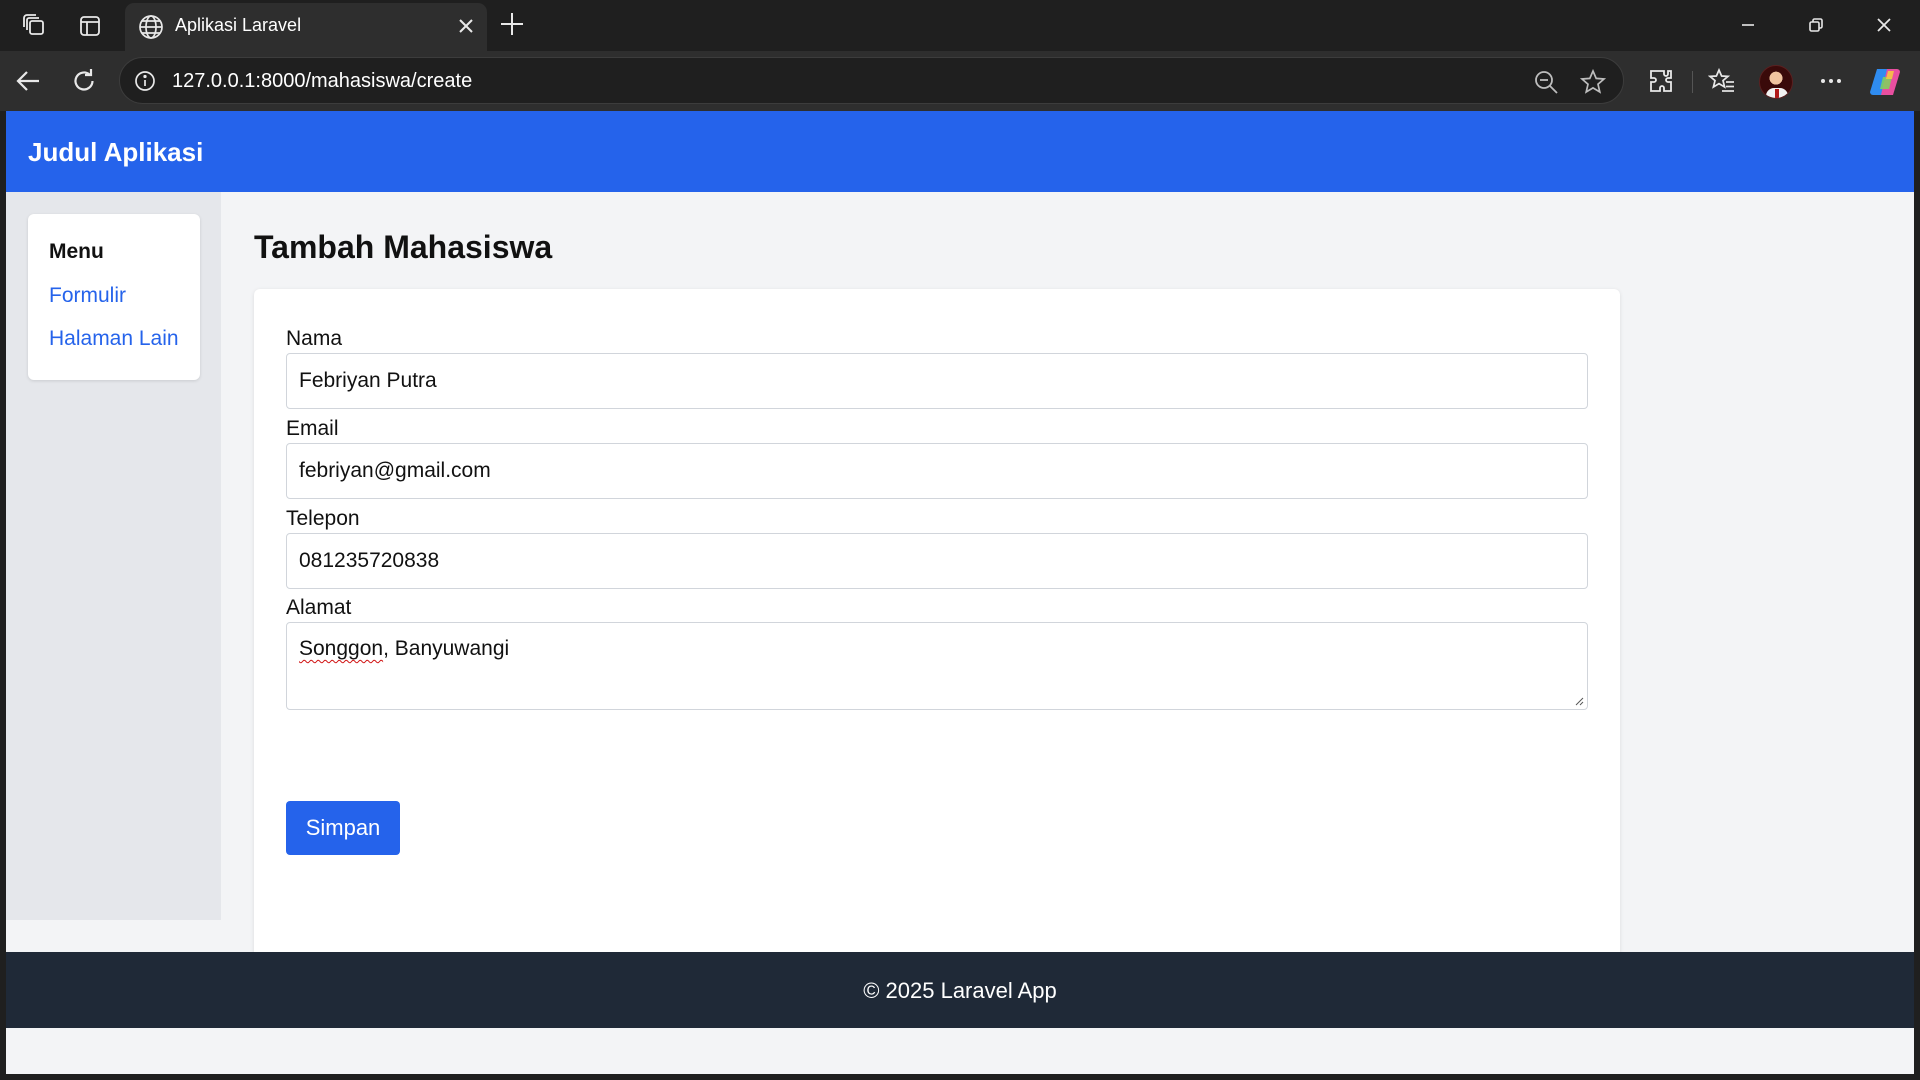  What do you see at coordinates (1831, 81) in the screenshot?
I see `more-icon` at bounding box center [1831, 81].